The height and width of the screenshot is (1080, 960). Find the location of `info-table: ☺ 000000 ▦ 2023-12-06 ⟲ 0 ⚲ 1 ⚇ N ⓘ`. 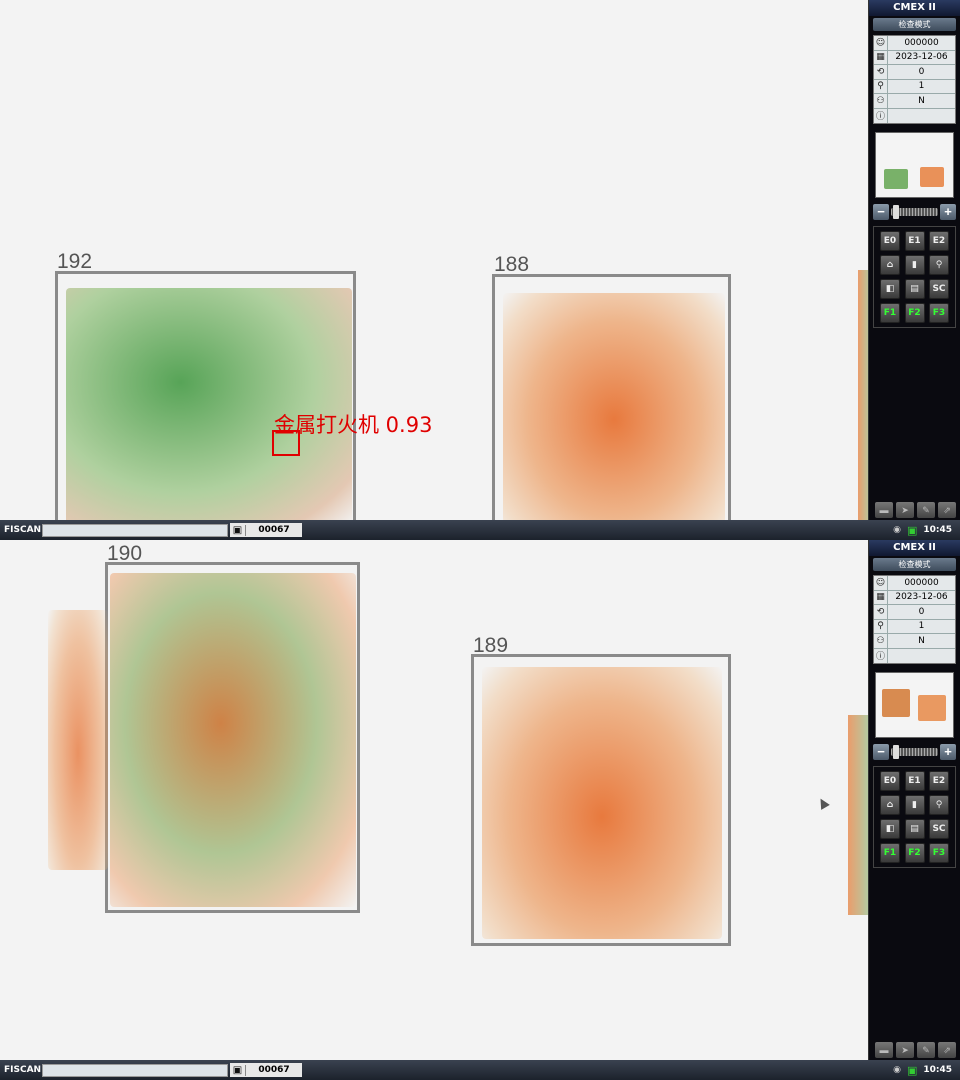

info-table: ☺ 000000 ▦ 2023-12-06 ⟲ 0 ⚲ 1 ⚇ N ⓘ is located at coordinates (914, 79).